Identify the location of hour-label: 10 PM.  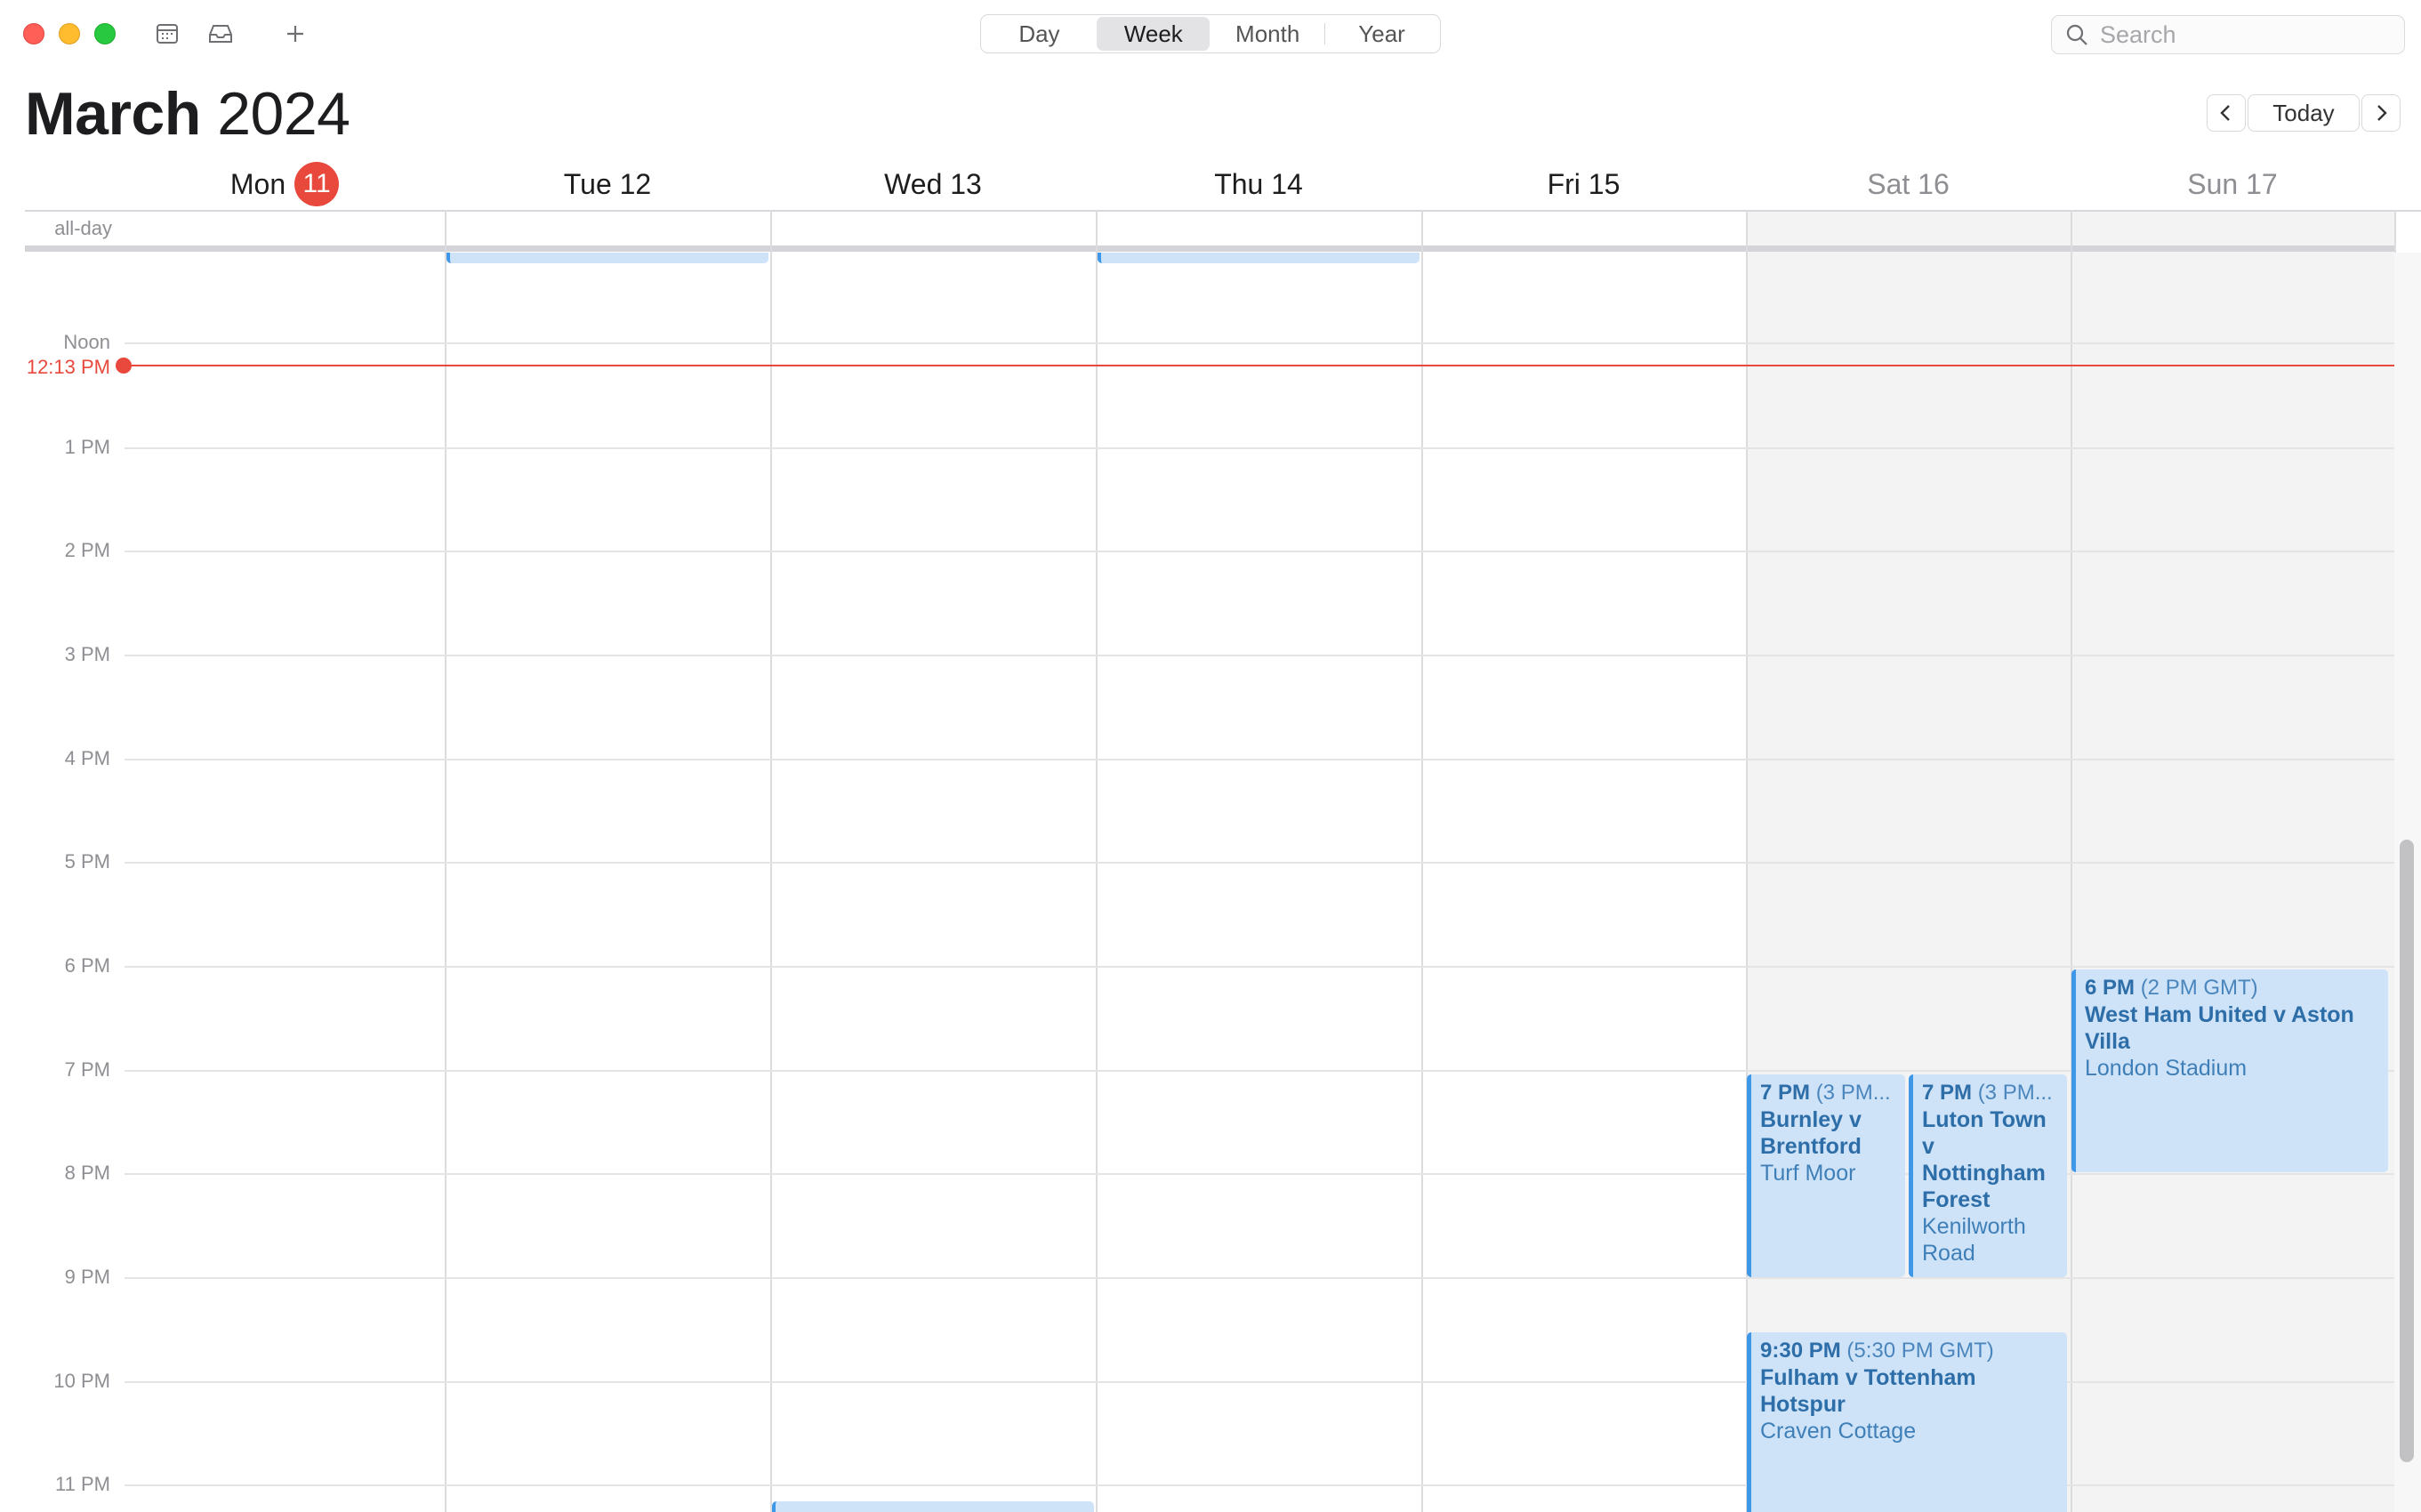
(81, 1381).